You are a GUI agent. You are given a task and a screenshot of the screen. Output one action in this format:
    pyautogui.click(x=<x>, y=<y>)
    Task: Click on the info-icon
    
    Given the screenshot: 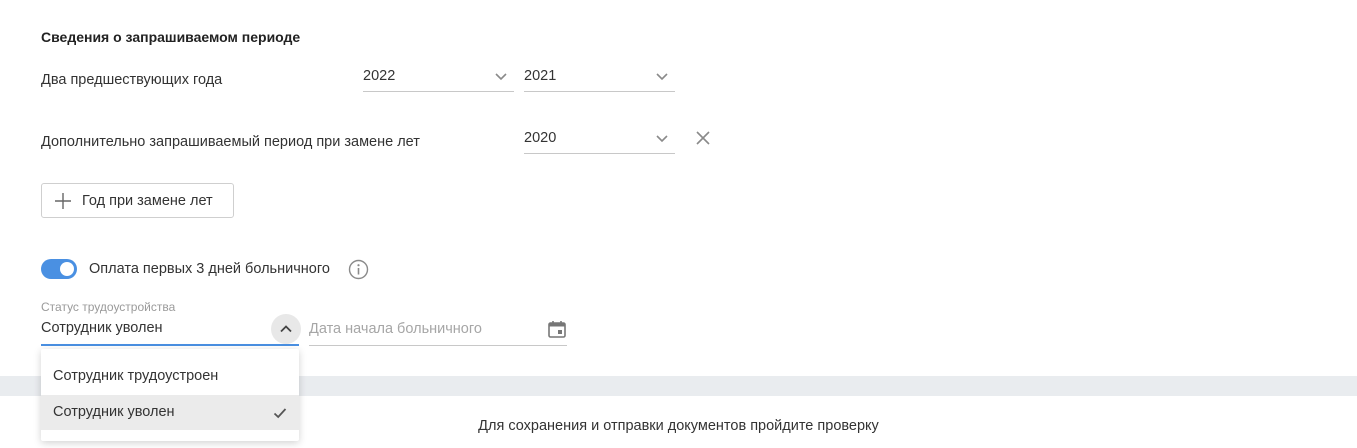 What is the action you would take?
    pyautogui.click(x=358, y=269)
    